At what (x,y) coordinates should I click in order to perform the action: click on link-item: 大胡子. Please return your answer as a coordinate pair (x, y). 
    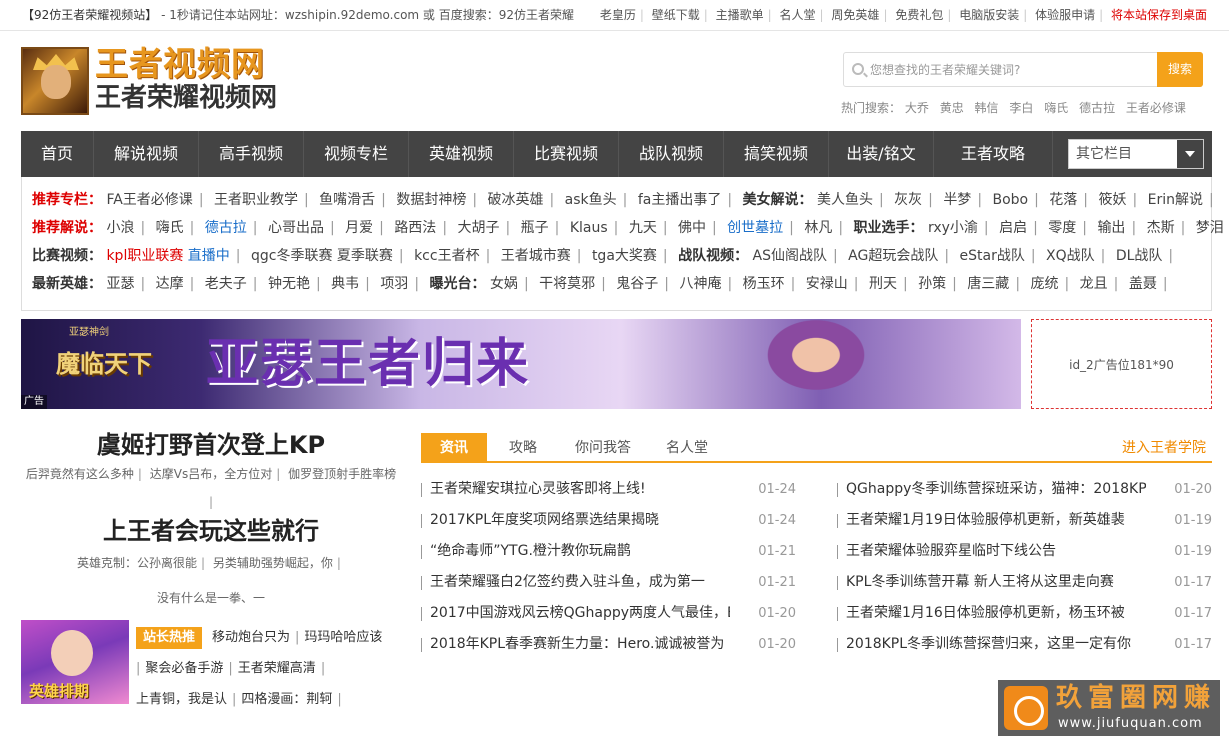
    Looking at the image, I should click on (478, 228).